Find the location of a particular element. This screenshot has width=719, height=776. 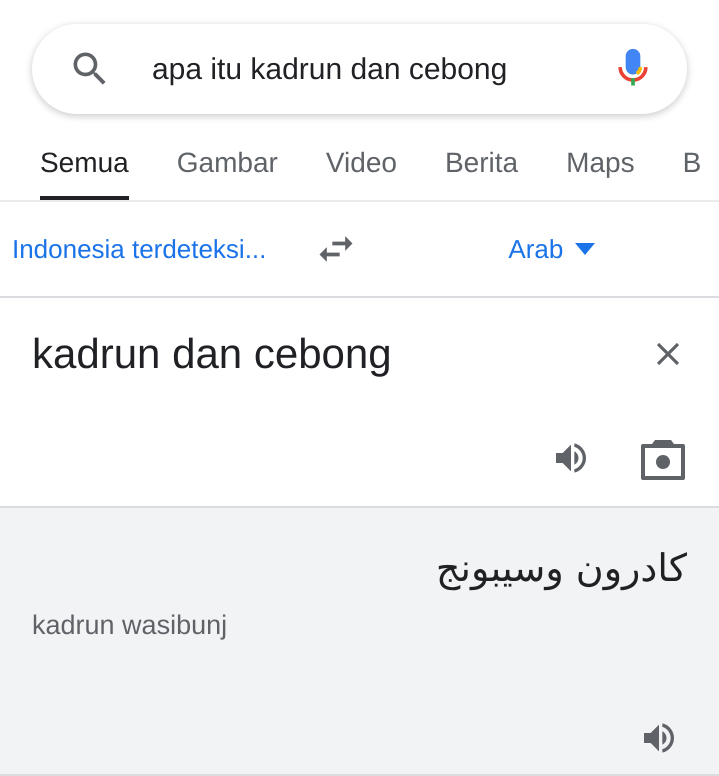

caret-icon is located at coordinates (585, 249).